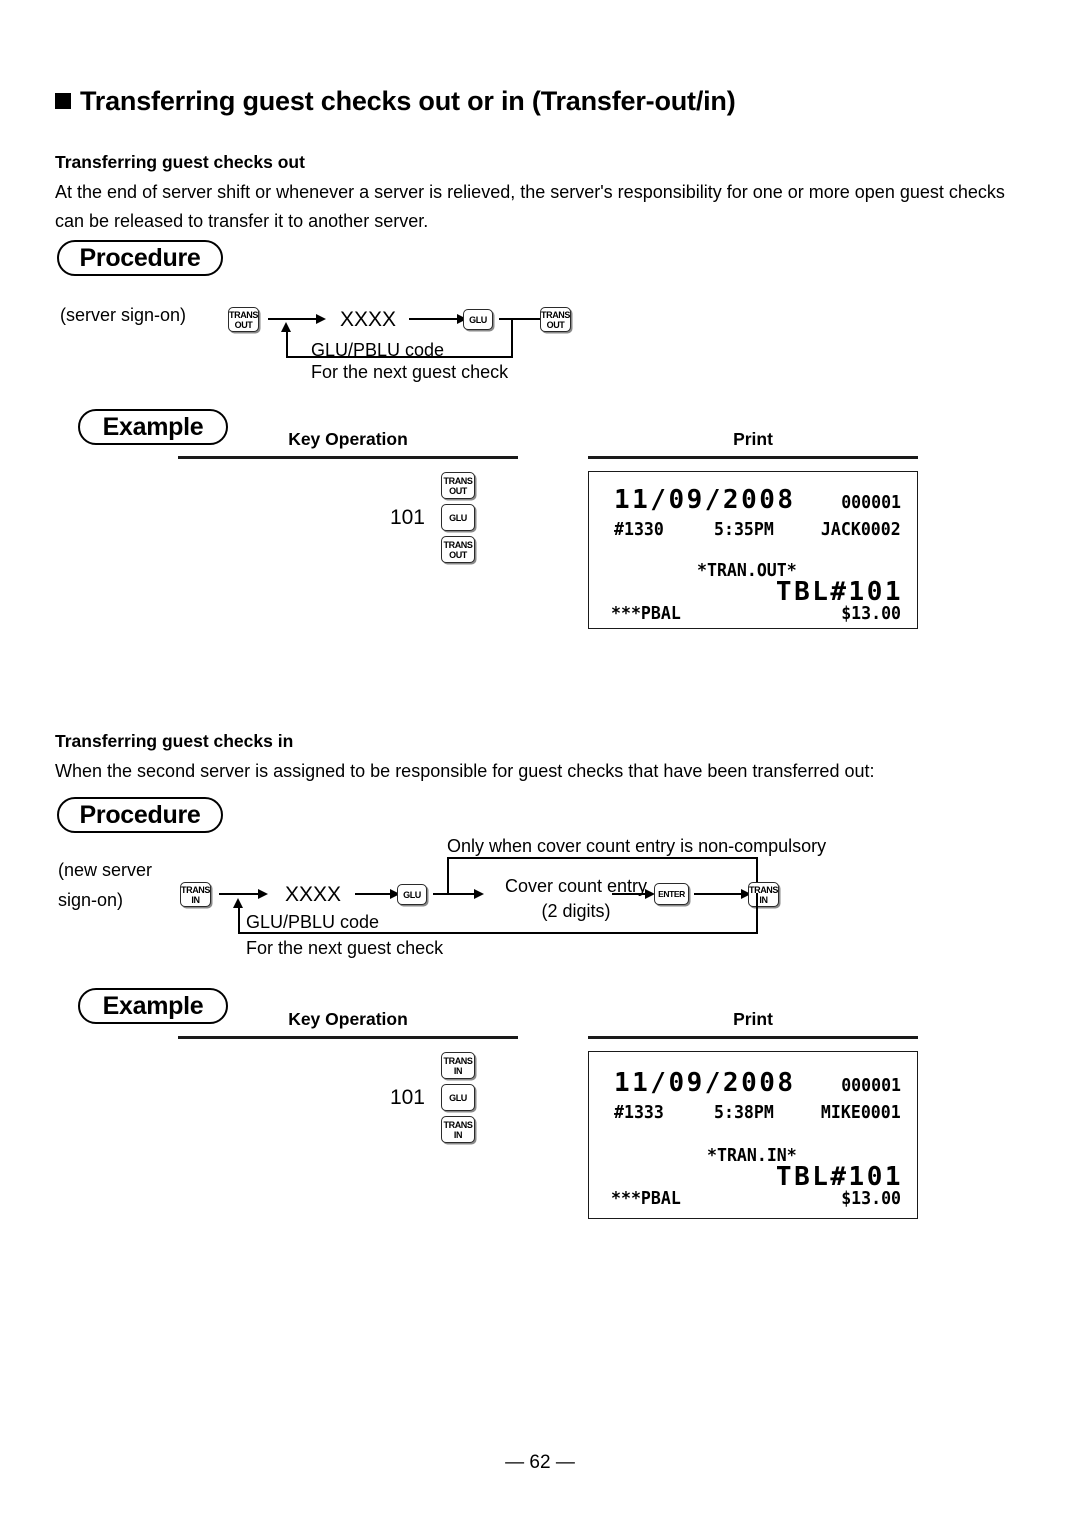  Describe the element at coordinates (458, 517) in the screenshot. I see `kop-out-key-2: GLU` at that location.